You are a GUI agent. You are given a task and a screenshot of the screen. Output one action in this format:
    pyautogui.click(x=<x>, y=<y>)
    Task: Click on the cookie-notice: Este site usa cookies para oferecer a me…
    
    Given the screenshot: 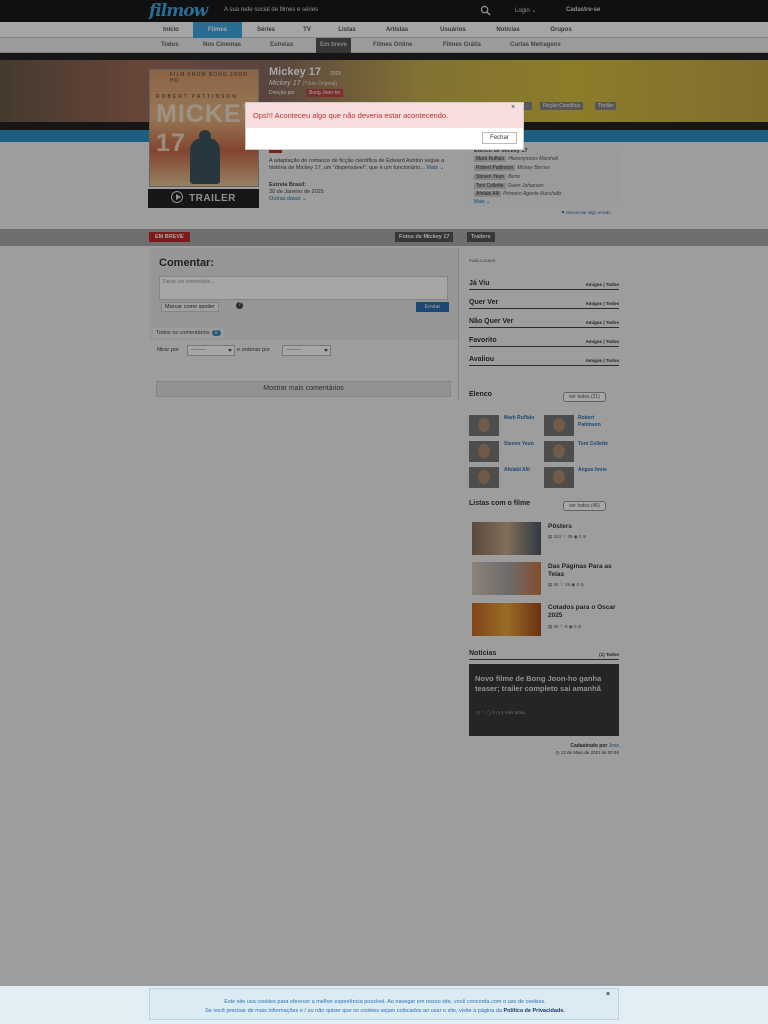 What is the action you would take?
    pyautogui.click(x=384, y=1004)
    